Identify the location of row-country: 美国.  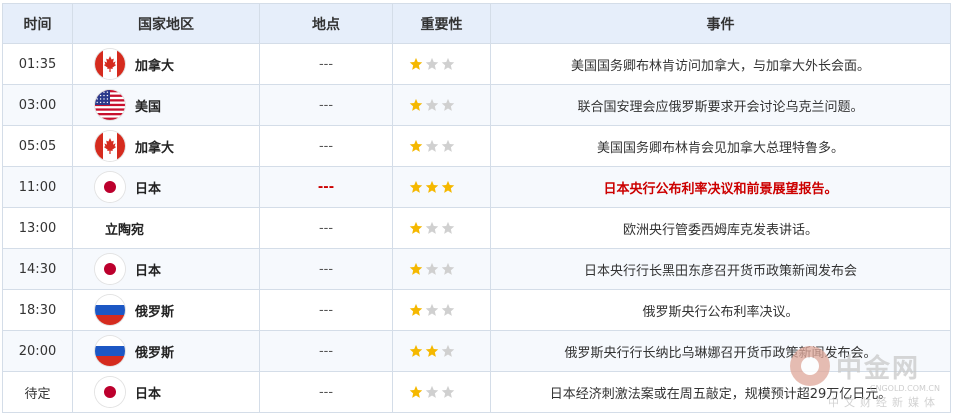
(166, 105).